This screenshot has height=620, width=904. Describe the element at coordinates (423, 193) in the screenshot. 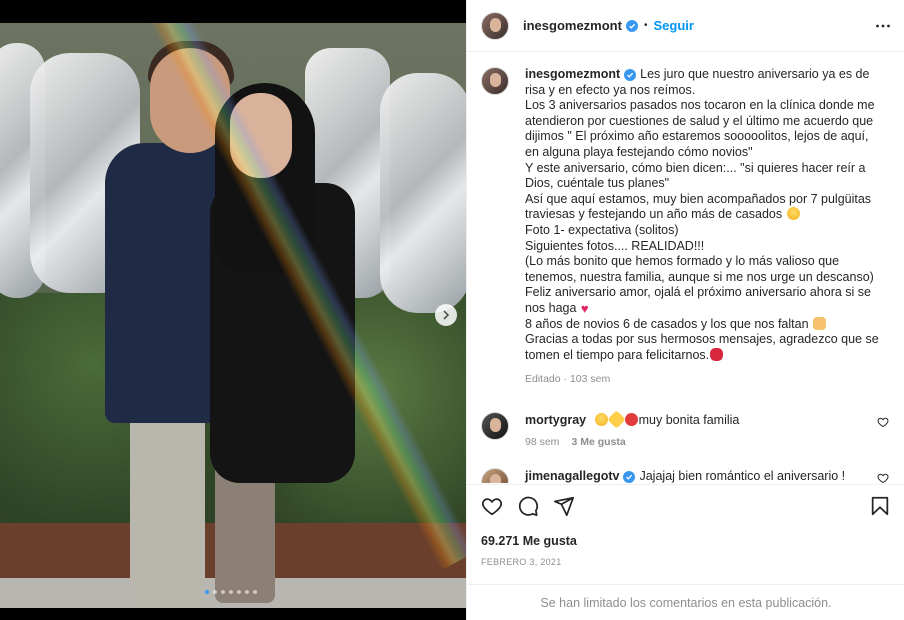

I see `balloon-letter` at that location.